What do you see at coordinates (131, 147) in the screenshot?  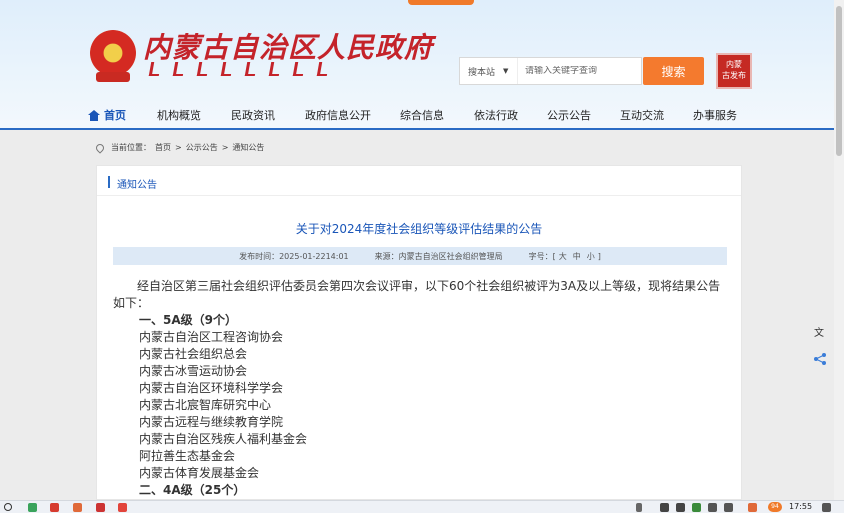 I see `breadcrumb-prefix: 当前位置：` at bounding box center [131, 147].